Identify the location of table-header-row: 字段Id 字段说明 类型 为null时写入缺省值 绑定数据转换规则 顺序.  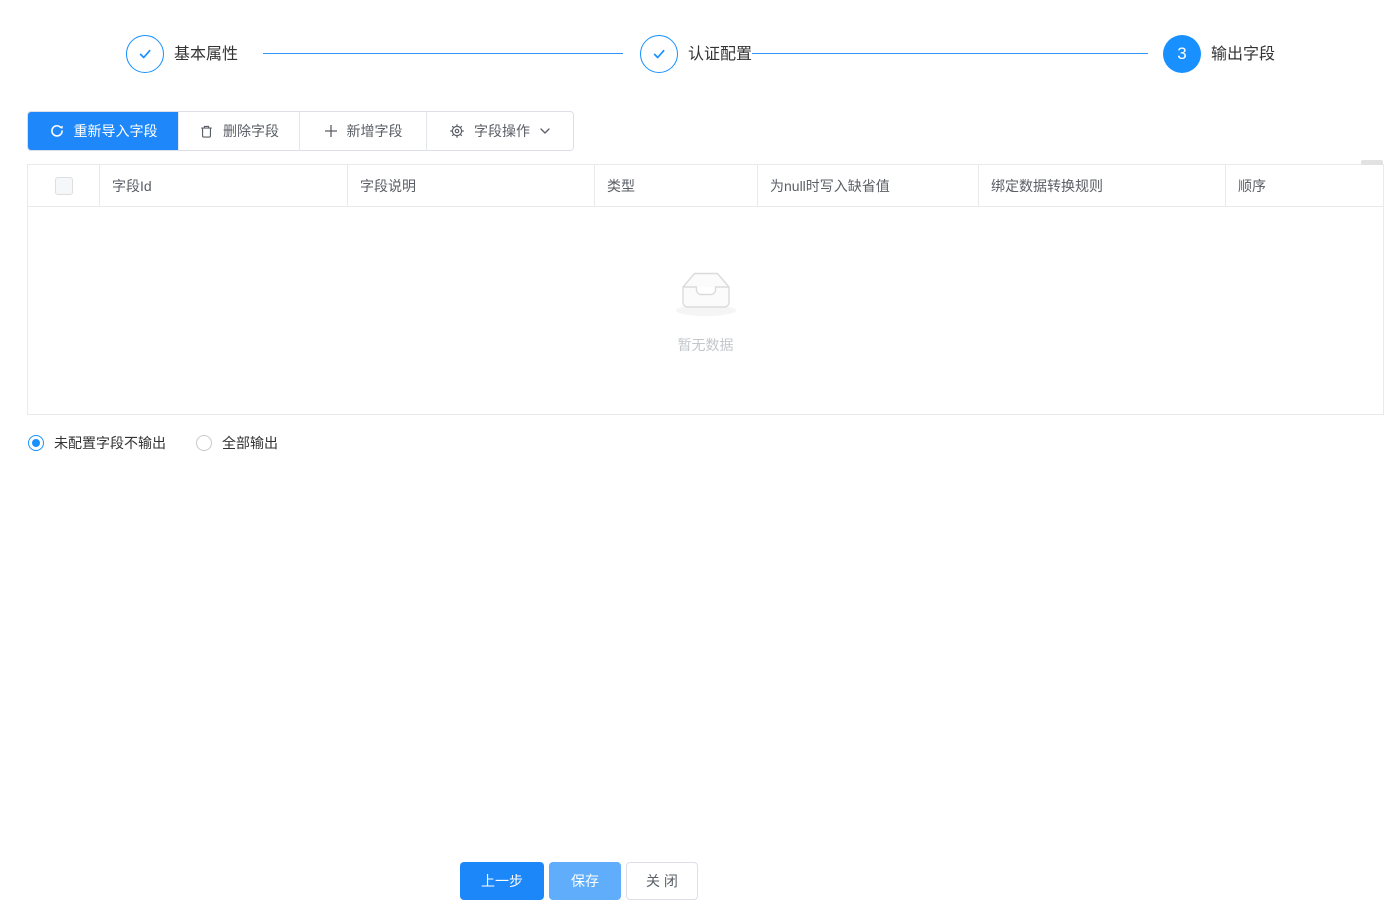
(705, 186).